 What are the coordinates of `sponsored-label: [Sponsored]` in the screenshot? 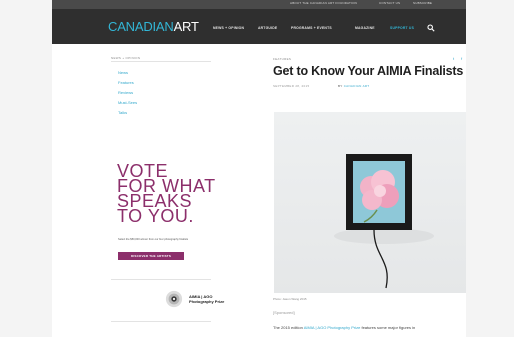 It's located at (284, 312).